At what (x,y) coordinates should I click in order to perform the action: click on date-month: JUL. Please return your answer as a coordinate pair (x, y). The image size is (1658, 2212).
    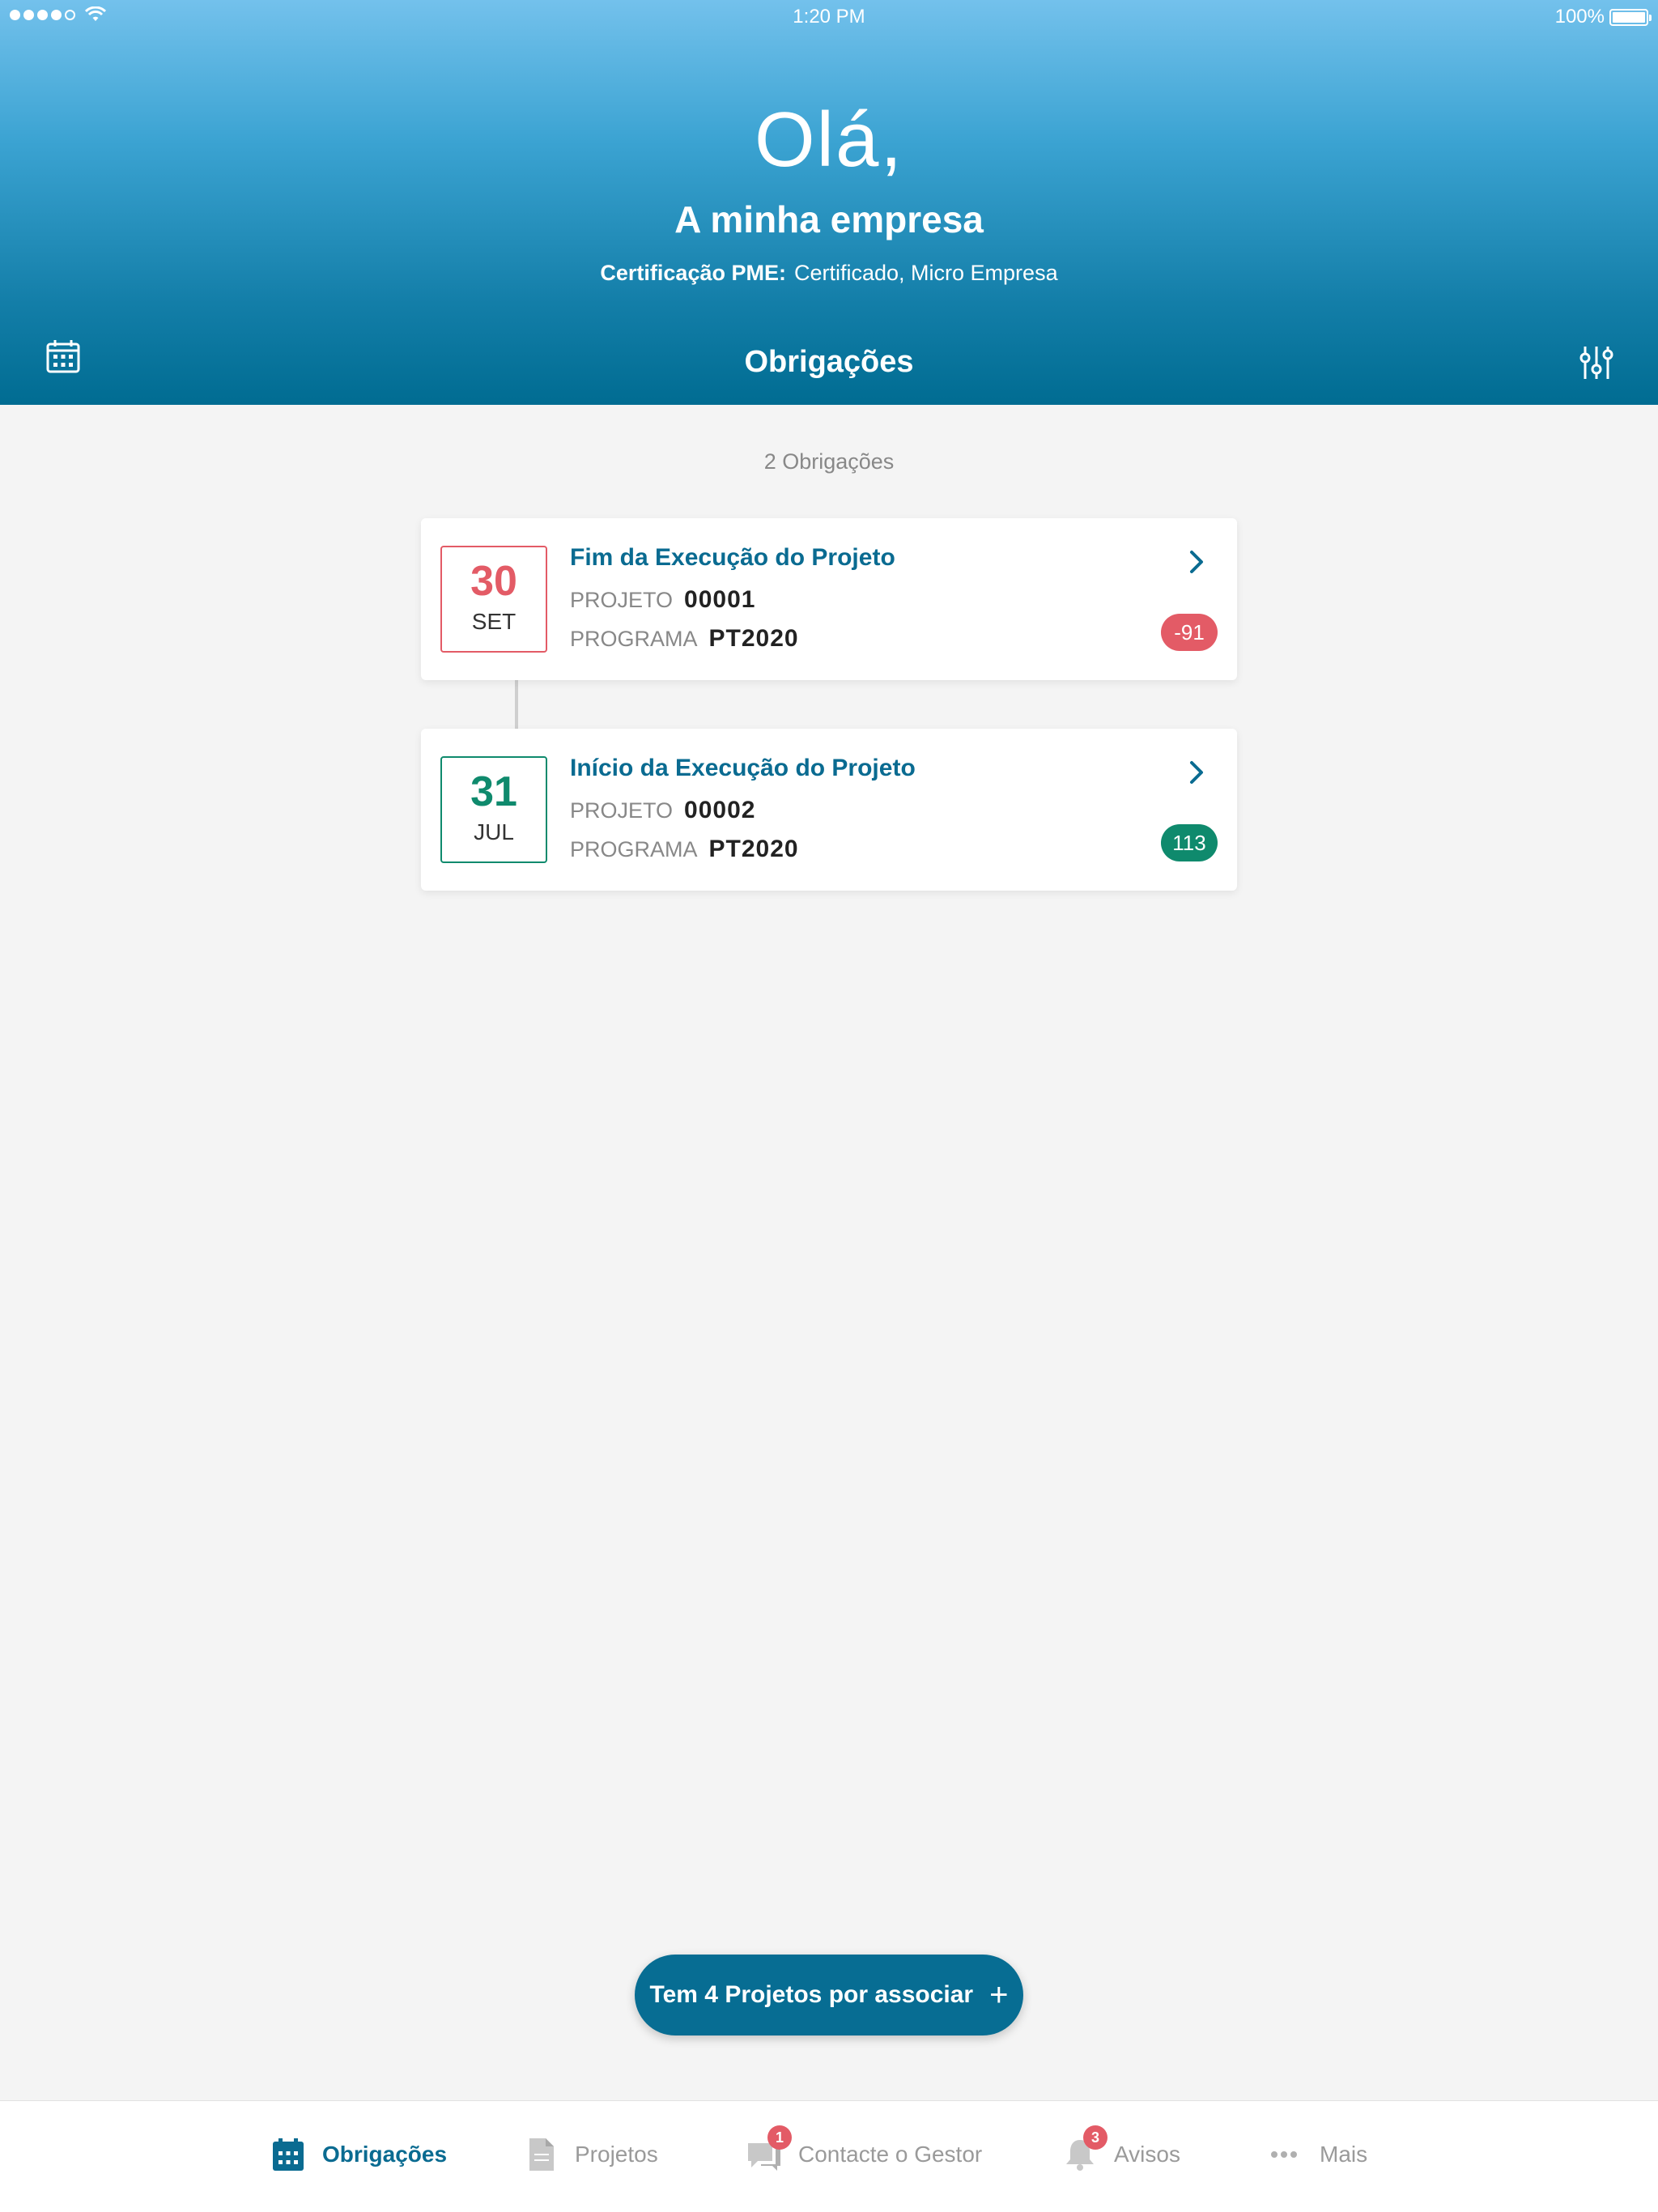
    Looking at the image, I should click on (494, 832).